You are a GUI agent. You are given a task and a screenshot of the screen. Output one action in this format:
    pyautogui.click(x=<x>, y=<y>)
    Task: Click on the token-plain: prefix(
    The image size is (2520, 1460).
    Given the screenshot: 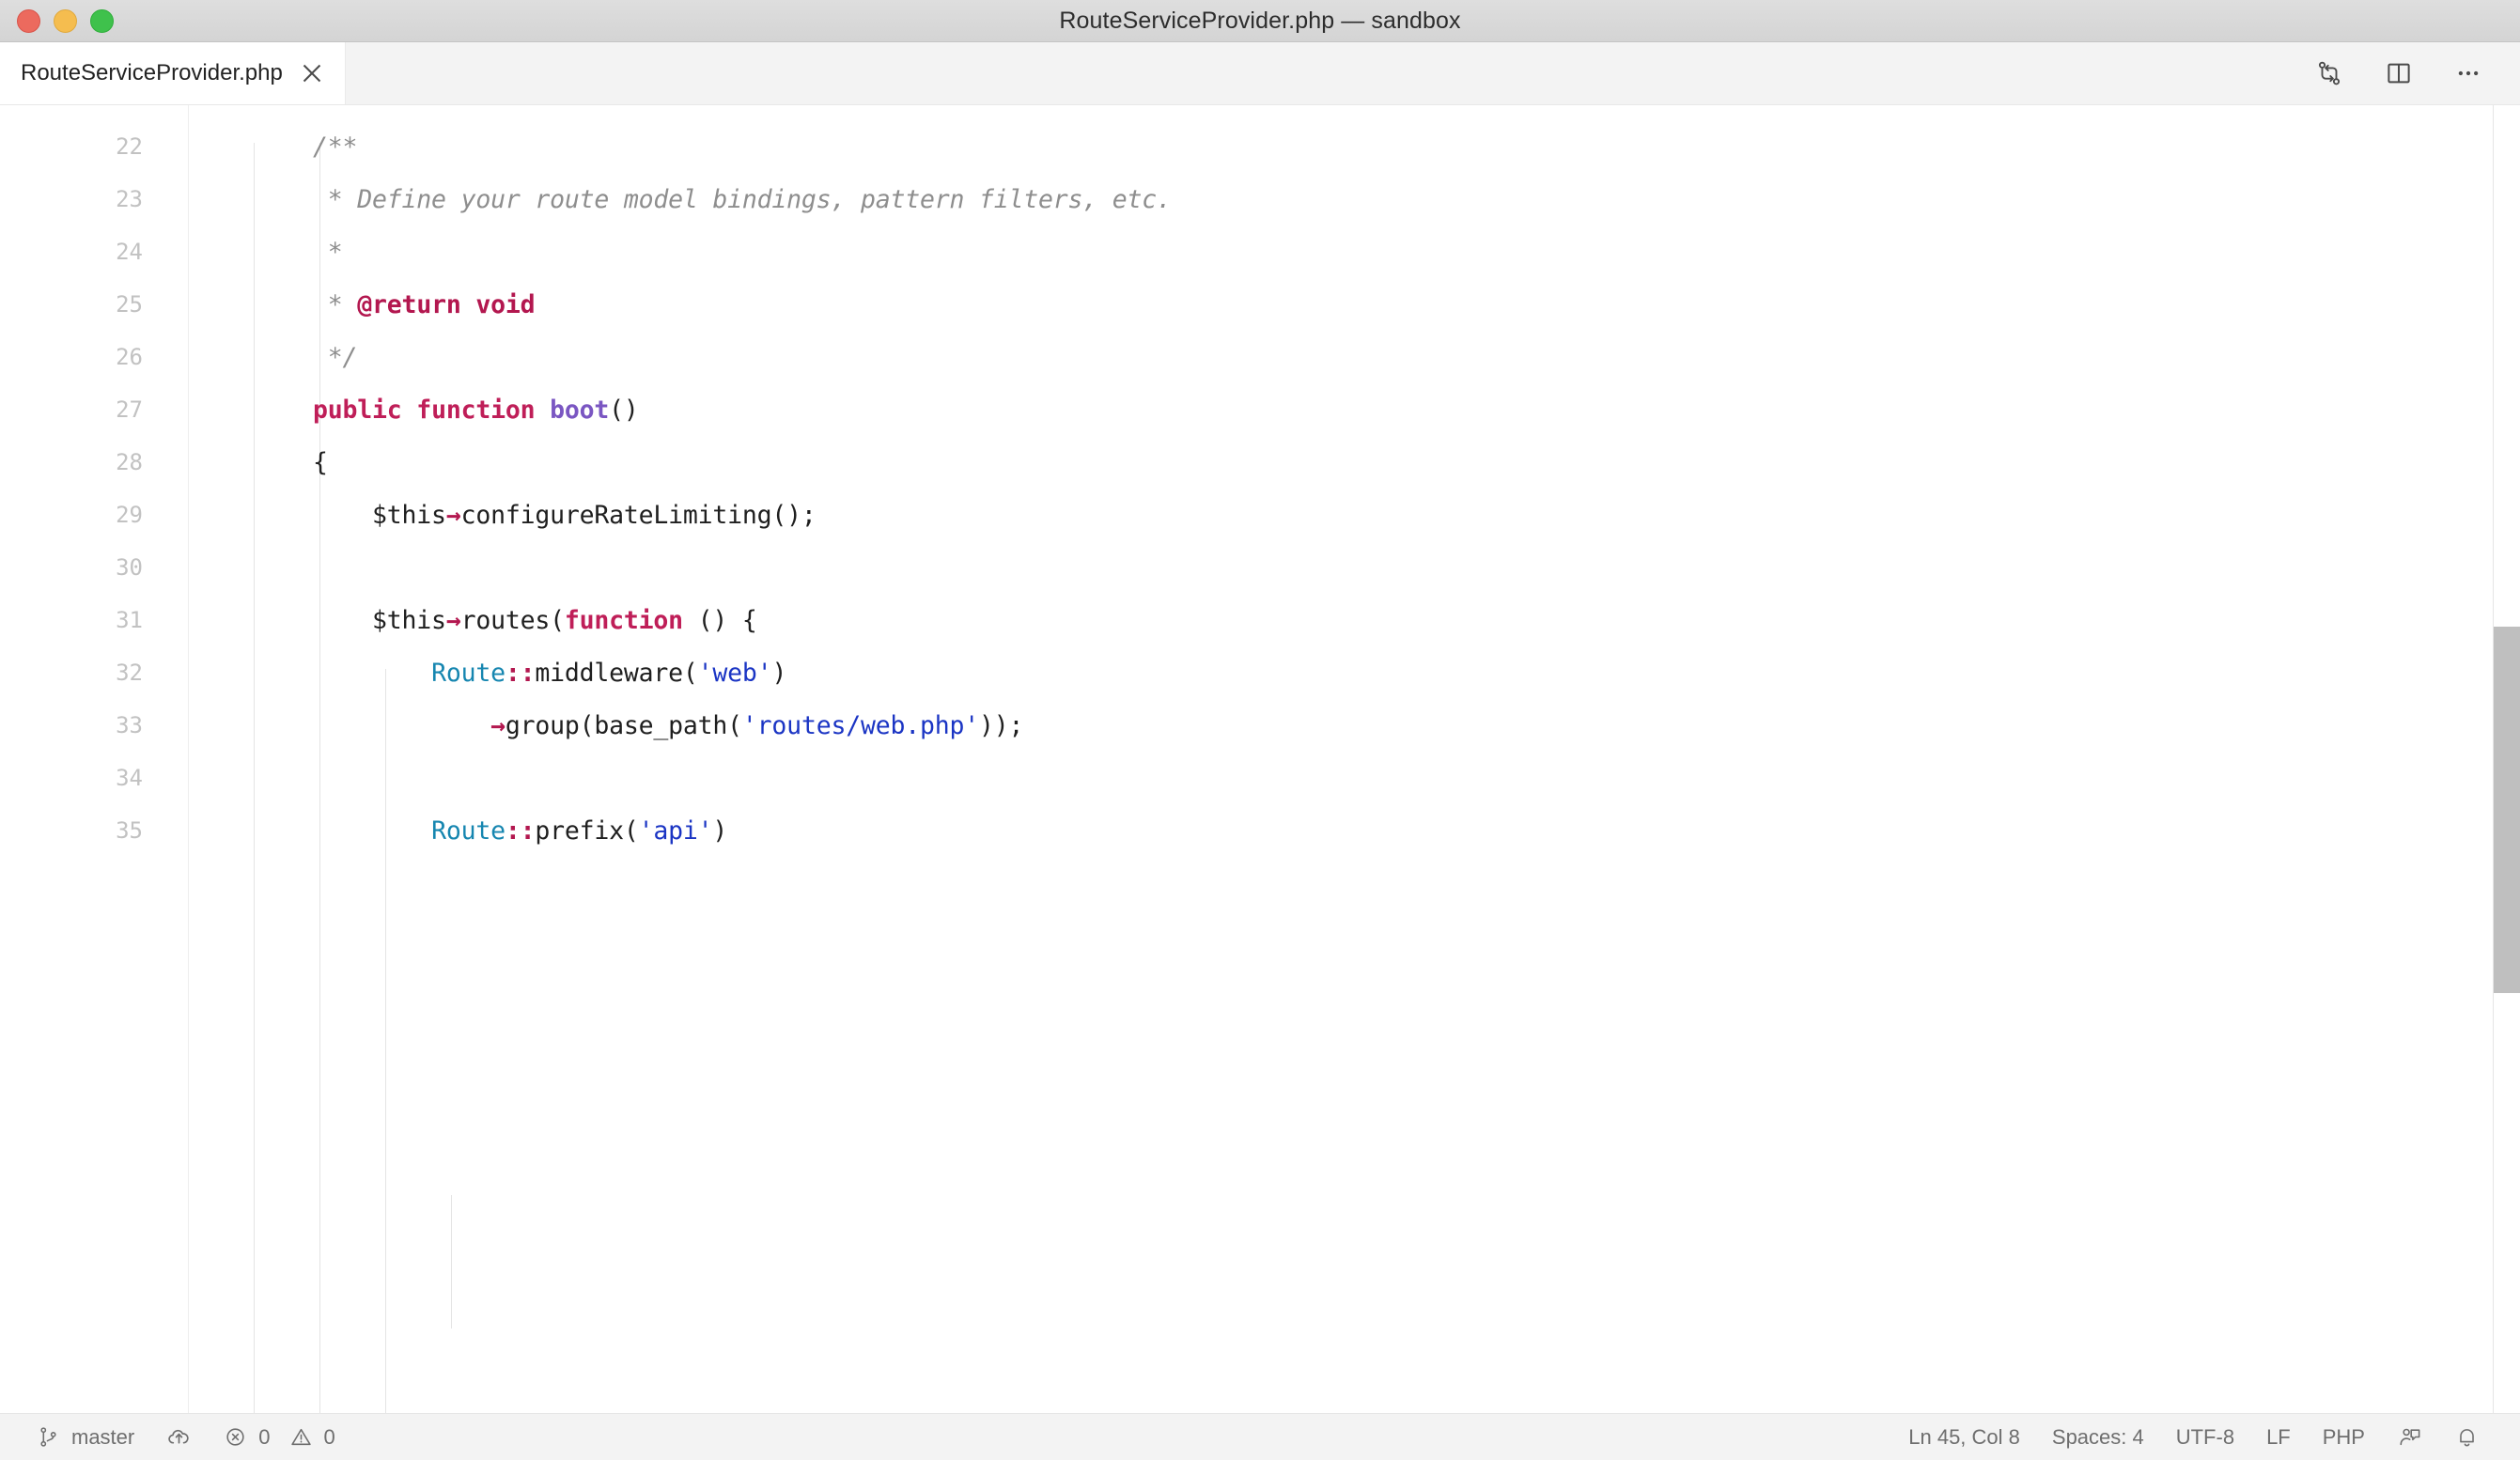 What is the action you would take?
    pyautogui.click(x=587, y=830)
    